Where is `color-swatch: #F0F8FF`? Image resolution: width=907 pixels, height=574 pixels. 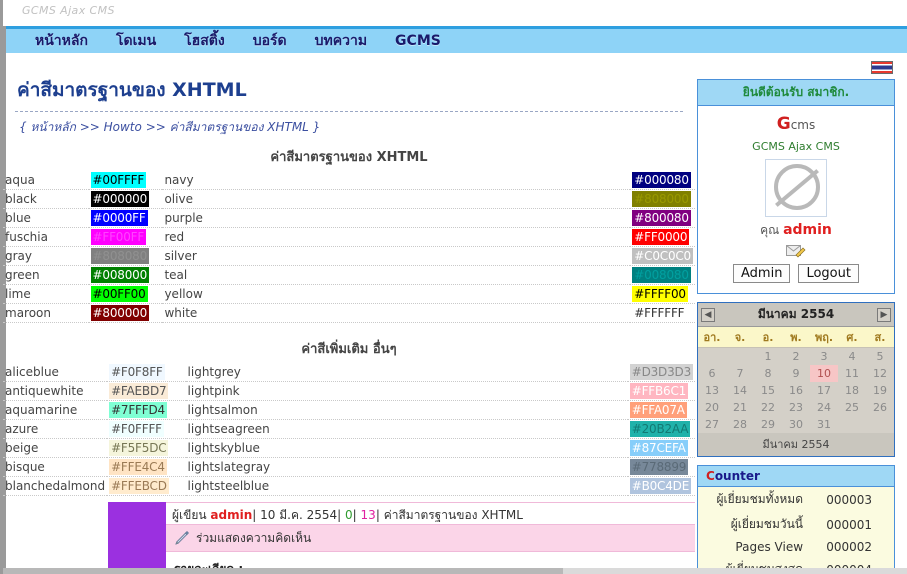
color-swatch: #F0F8FF is located at coordinates (146, 372).